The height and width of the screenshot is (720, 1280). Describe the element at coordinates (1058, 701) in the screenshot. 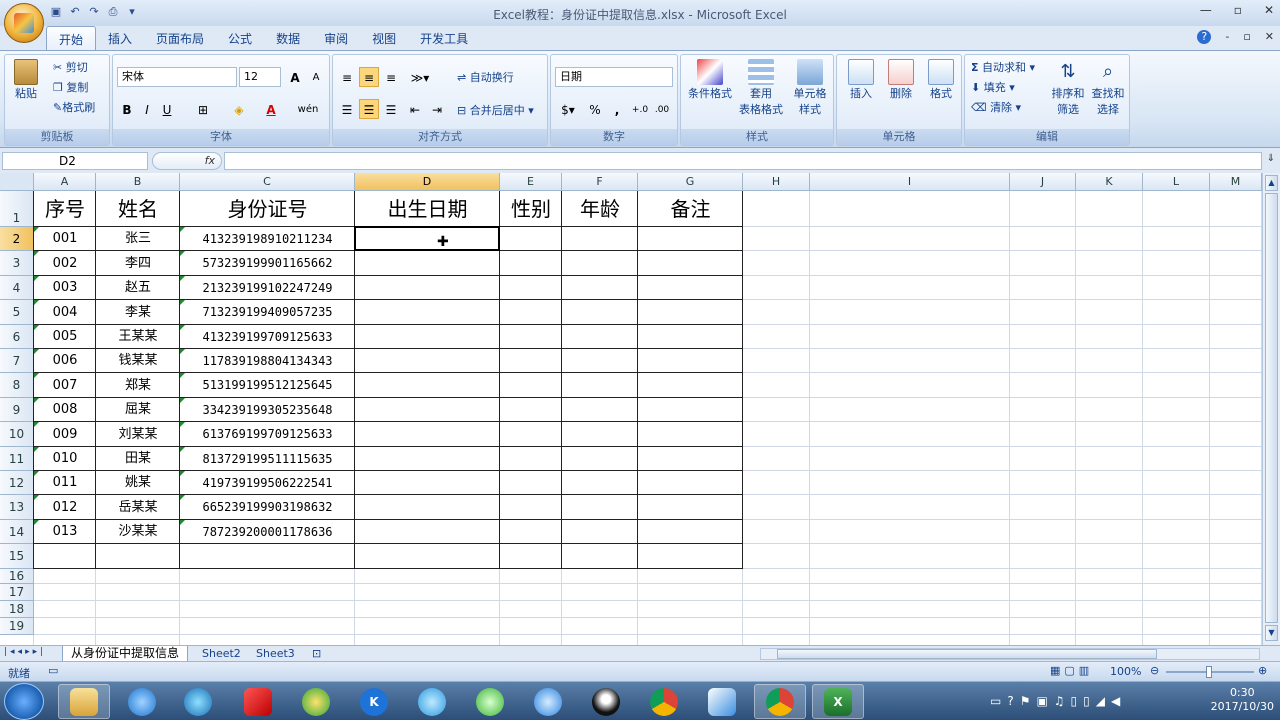

I see `tray-icons: ▭?⚑▣♫▯▯◢◀` at that location.